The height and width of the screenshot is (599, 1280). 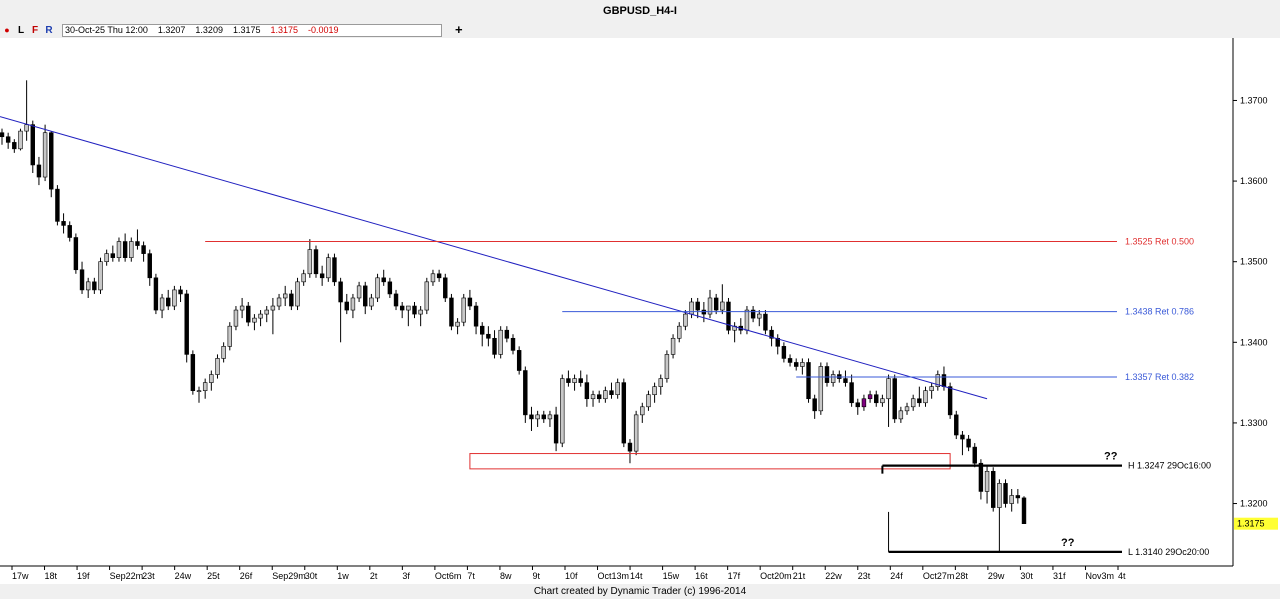 What do you see at coordinates (213, 576) in the screenshot?
I see `x-tick-label: 25t` at bounding box center [213, 576].